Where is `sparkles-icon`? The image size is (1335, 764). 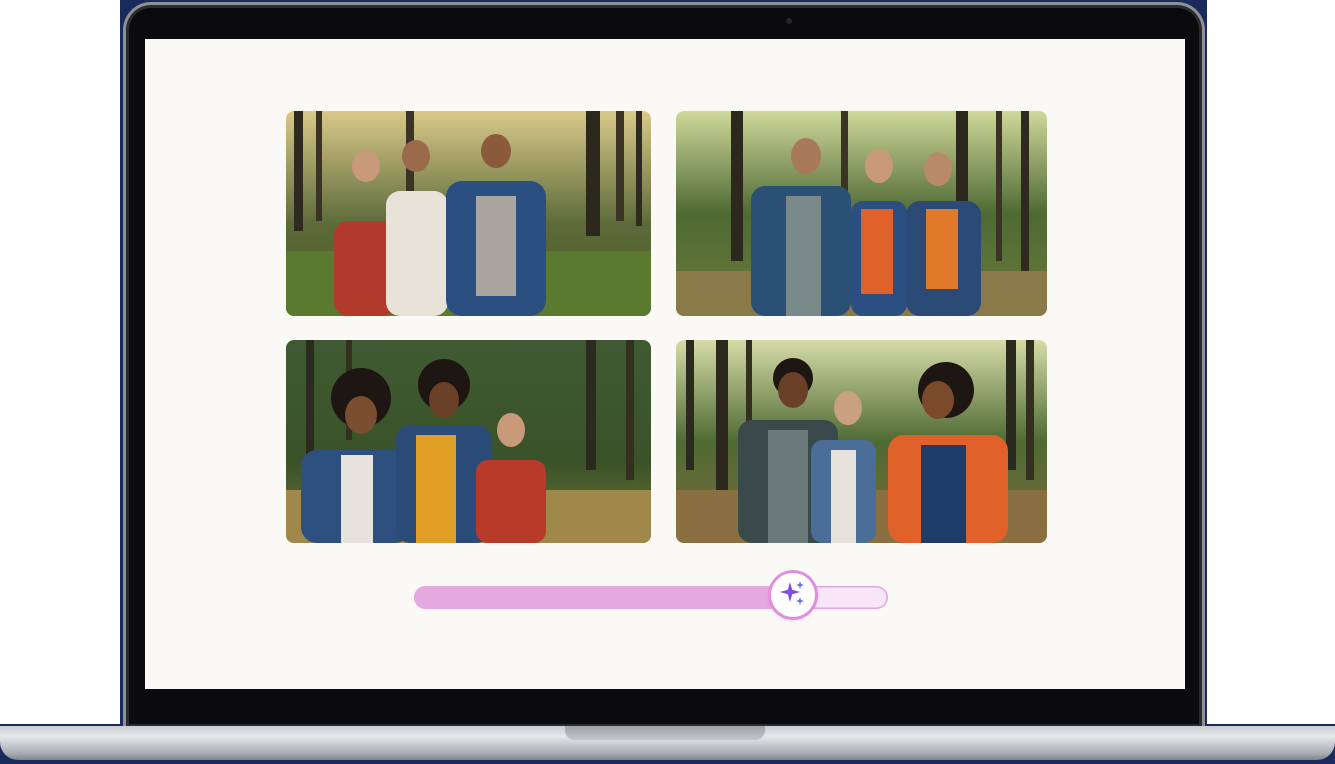 sparkles-icon is located at coordinates (793, 595).